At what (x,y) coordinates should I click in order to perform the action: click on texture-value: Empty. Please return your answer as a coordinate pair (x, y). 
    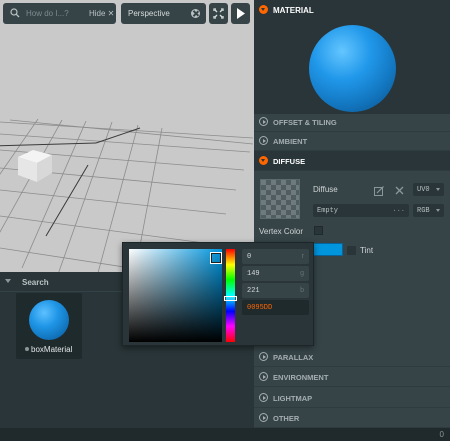
    Looking at the image, I should click on (328, 211).